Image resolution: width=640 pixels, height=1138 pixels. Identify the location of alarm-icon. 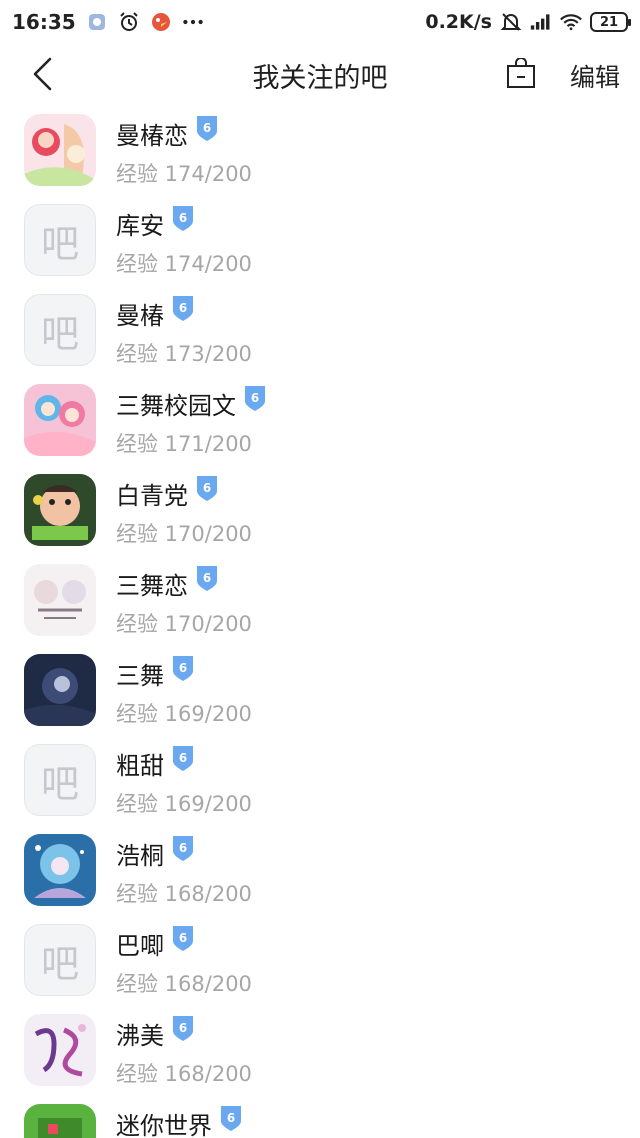
(129, 22).